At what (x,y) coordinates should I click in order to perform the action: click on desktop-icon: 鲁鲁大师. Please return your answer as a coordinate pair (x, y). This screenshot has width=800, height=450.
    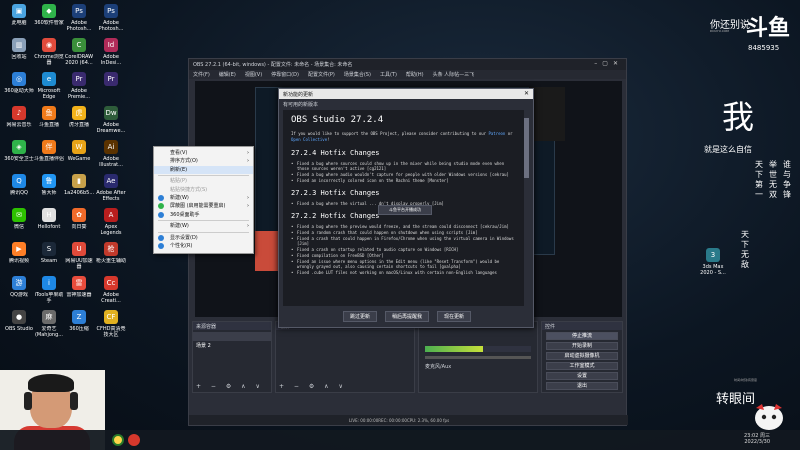
    Looking at the image, I should click on (49, 188).